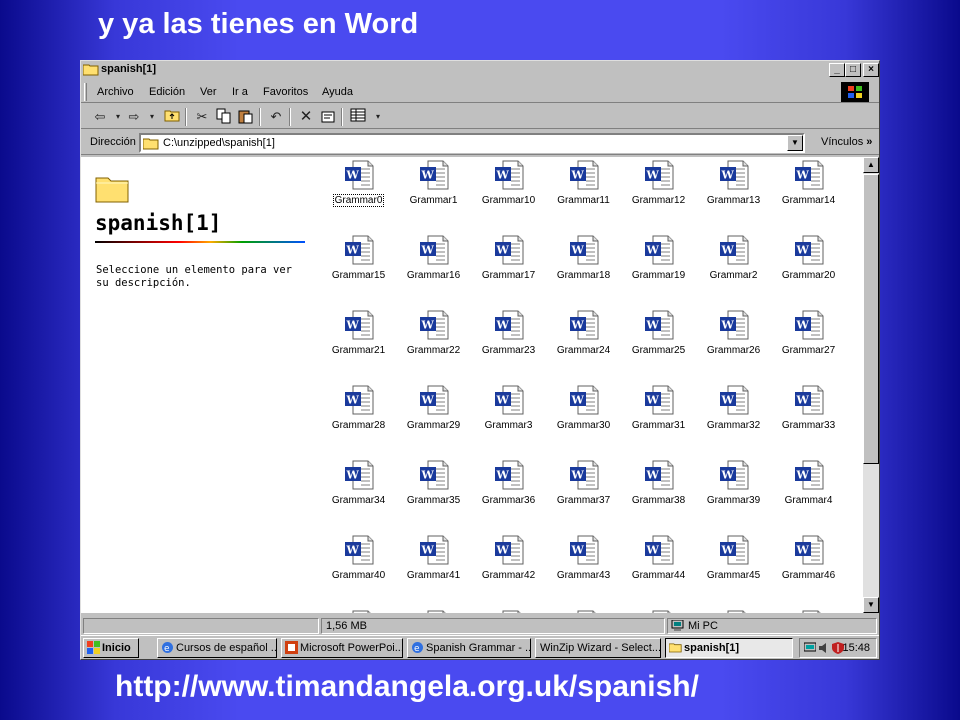 The width and height of the screenshot is (960, 720). I want to click on forward-dropdown-icon: ▾, so click(152, 117).